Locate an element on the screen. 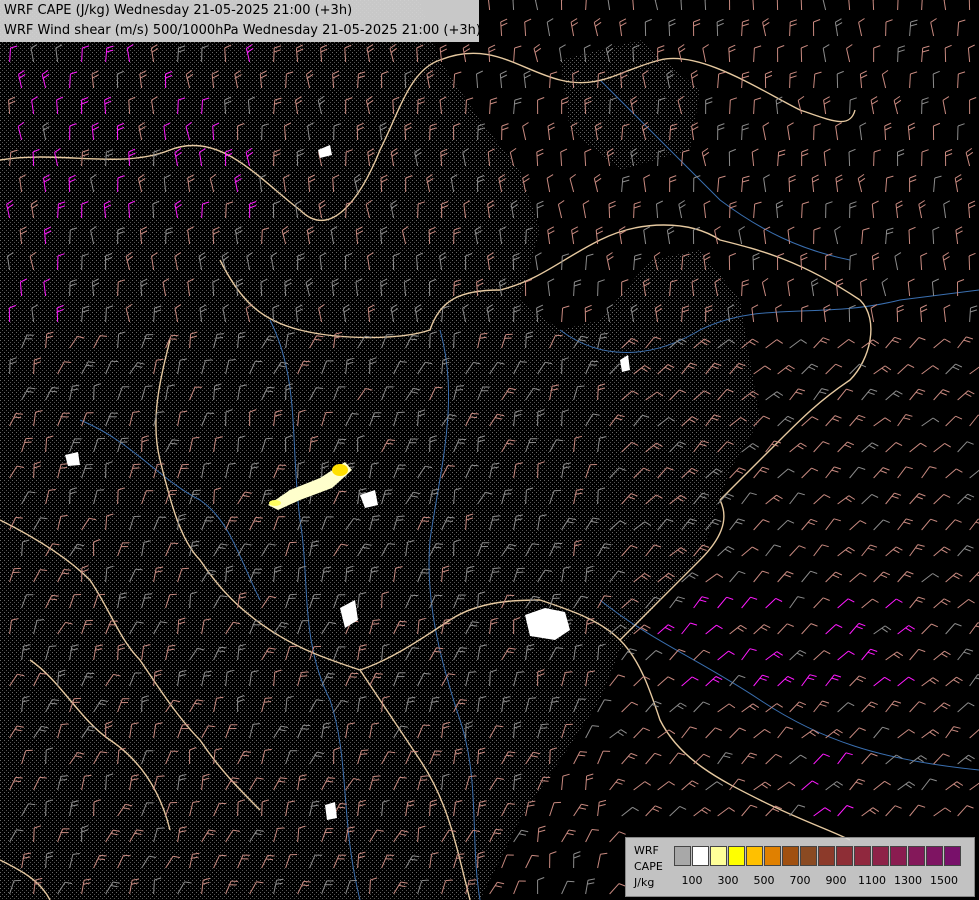 The image size is (979, 900). legend-label-wrf: WRF is located at coordinates (646, 850).